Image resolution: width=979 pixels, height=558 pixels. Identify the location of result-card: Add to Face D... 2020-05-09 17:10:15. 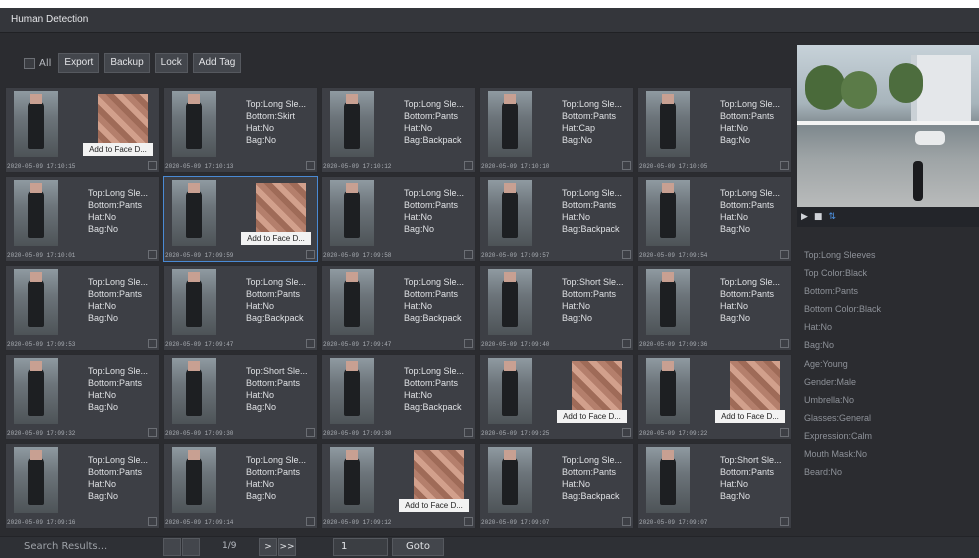
(82, 130).